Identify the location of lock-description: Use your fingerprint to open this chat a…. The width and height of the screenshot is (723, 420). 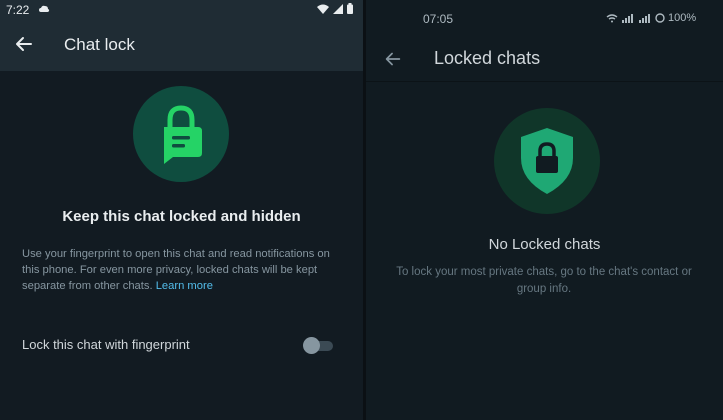
(183, 270).